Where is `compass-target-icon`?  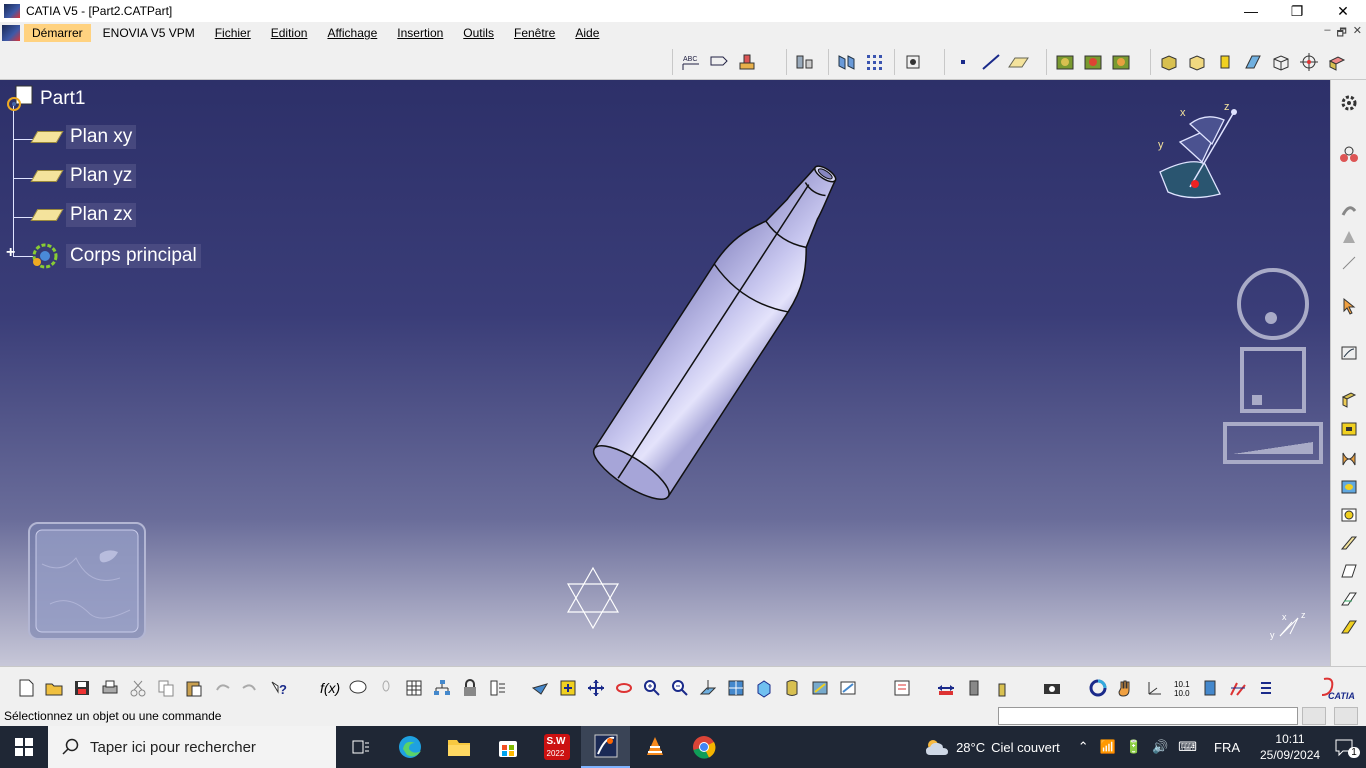
compass-target-icon is located at coordinates (1309, 62).